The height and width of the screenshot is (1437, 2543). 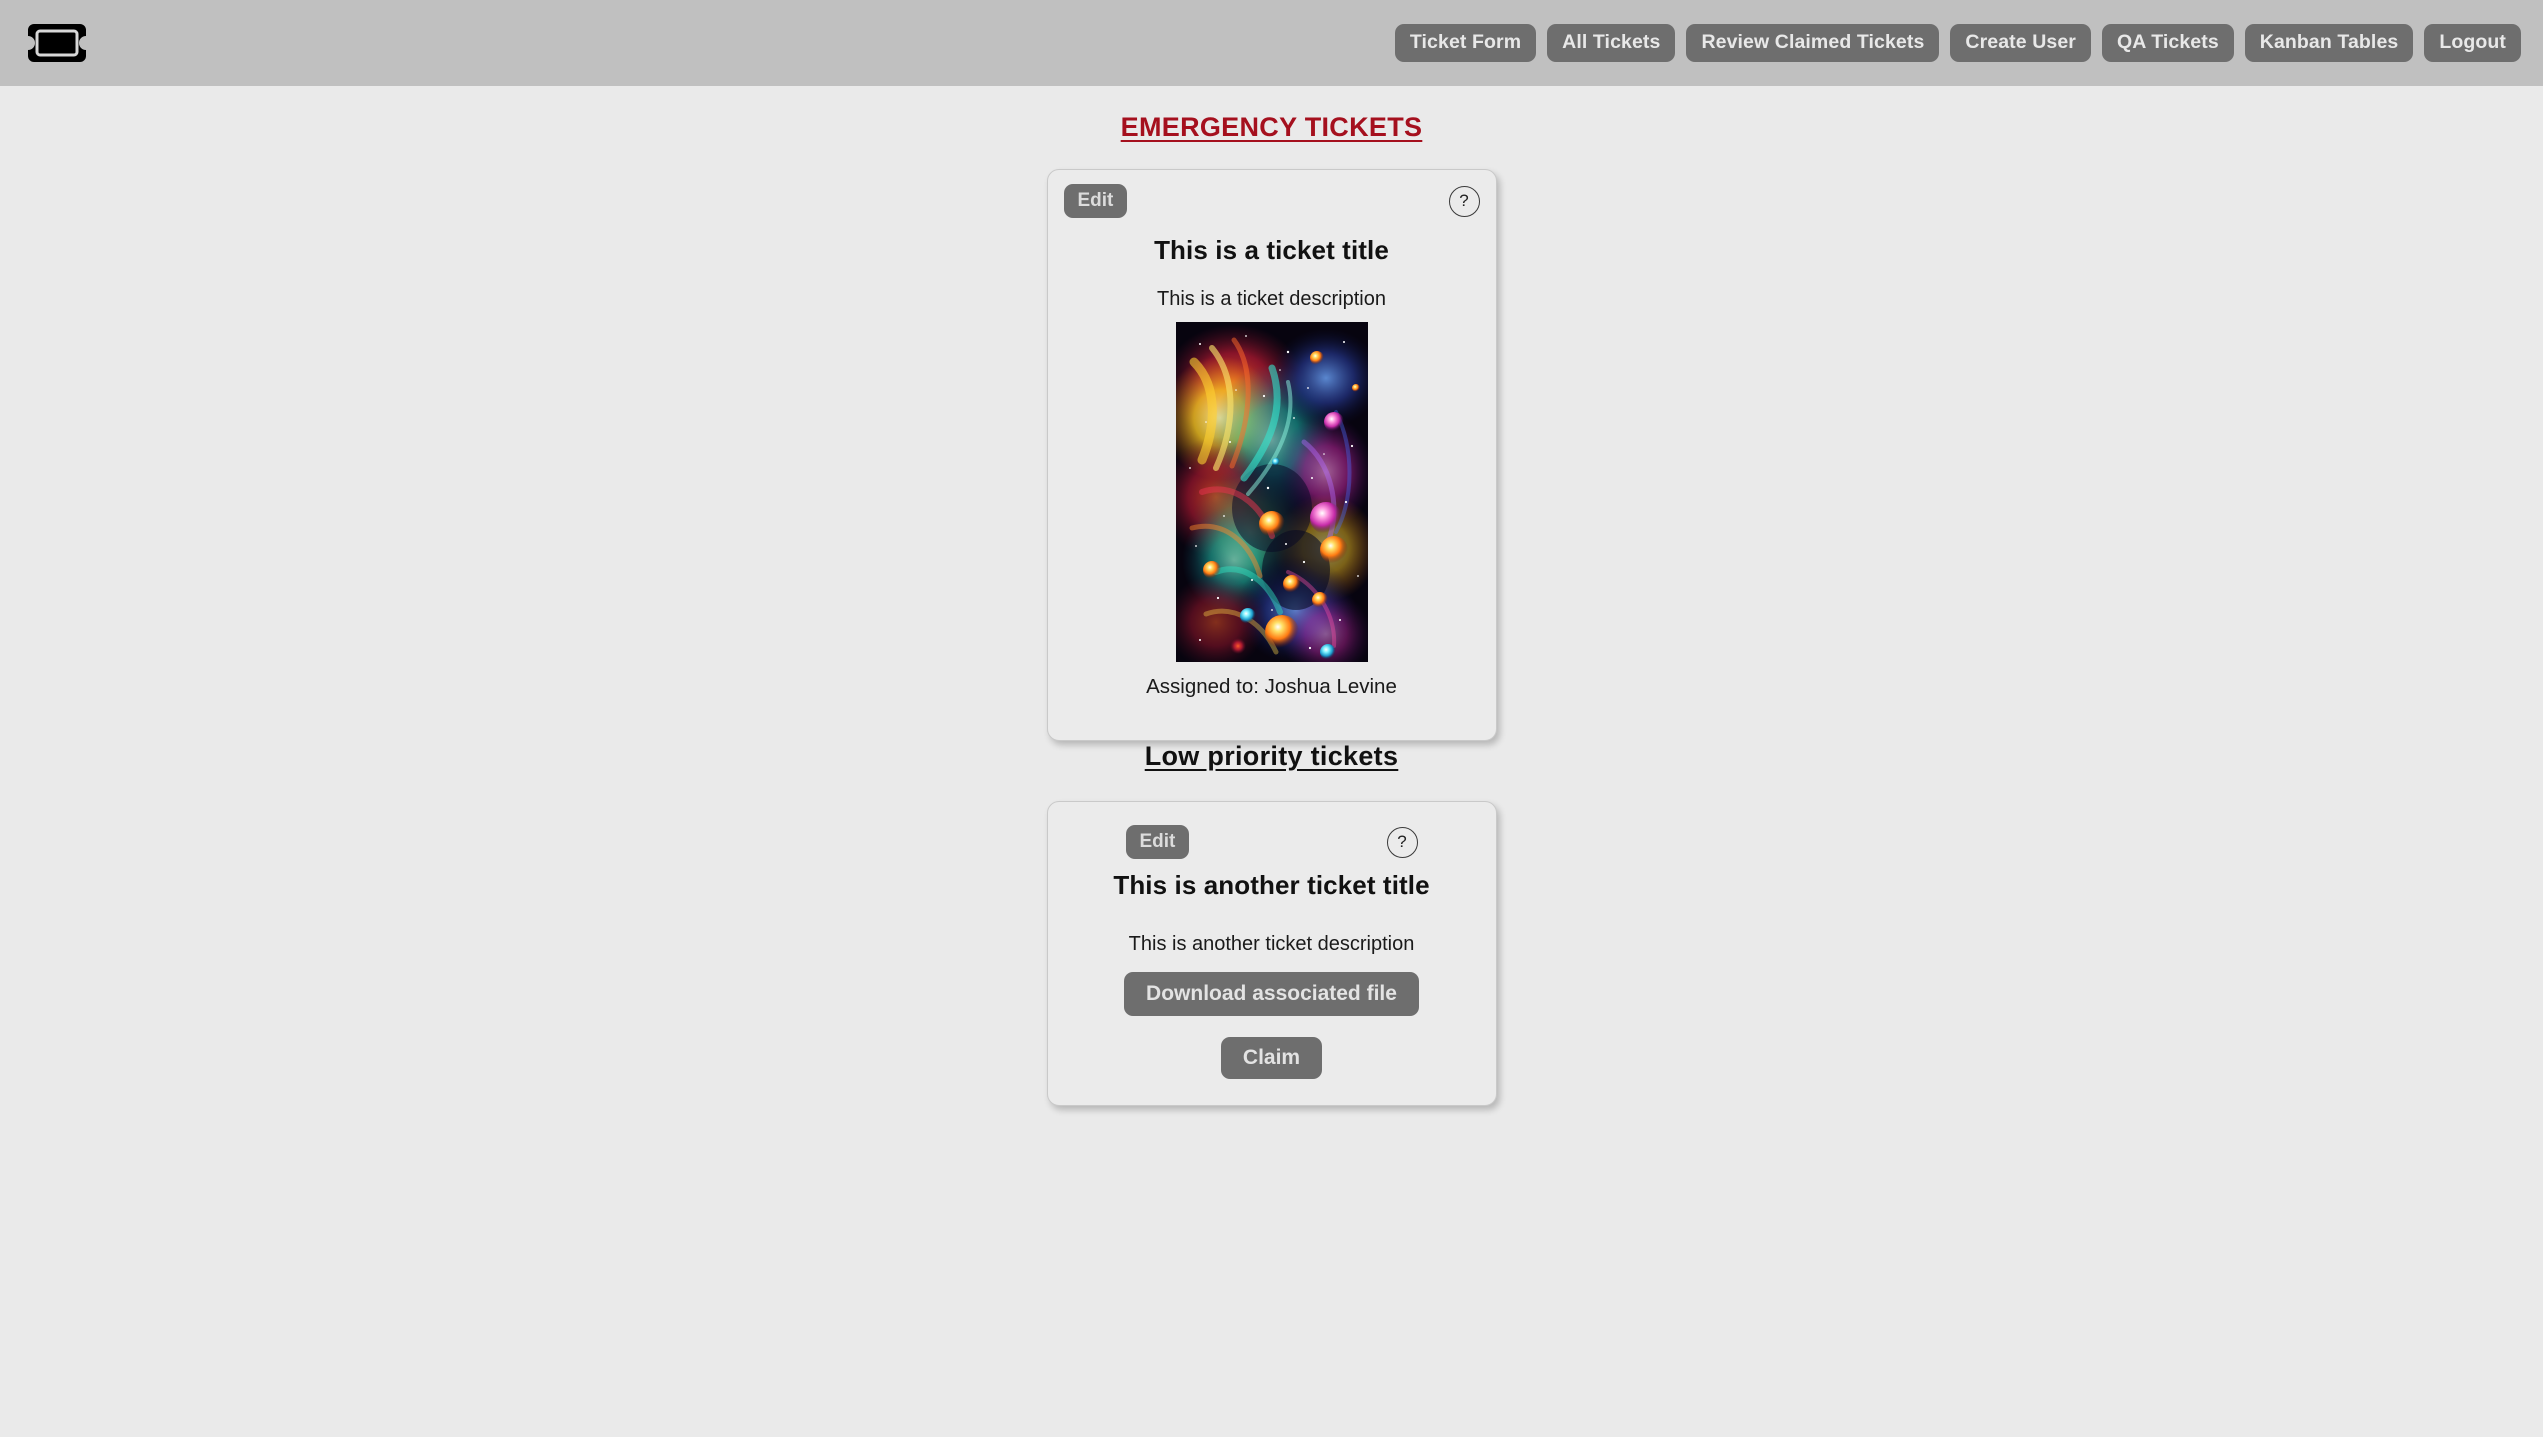 I want to click on claim-button: Claim, so click(x=1271, y=1058).